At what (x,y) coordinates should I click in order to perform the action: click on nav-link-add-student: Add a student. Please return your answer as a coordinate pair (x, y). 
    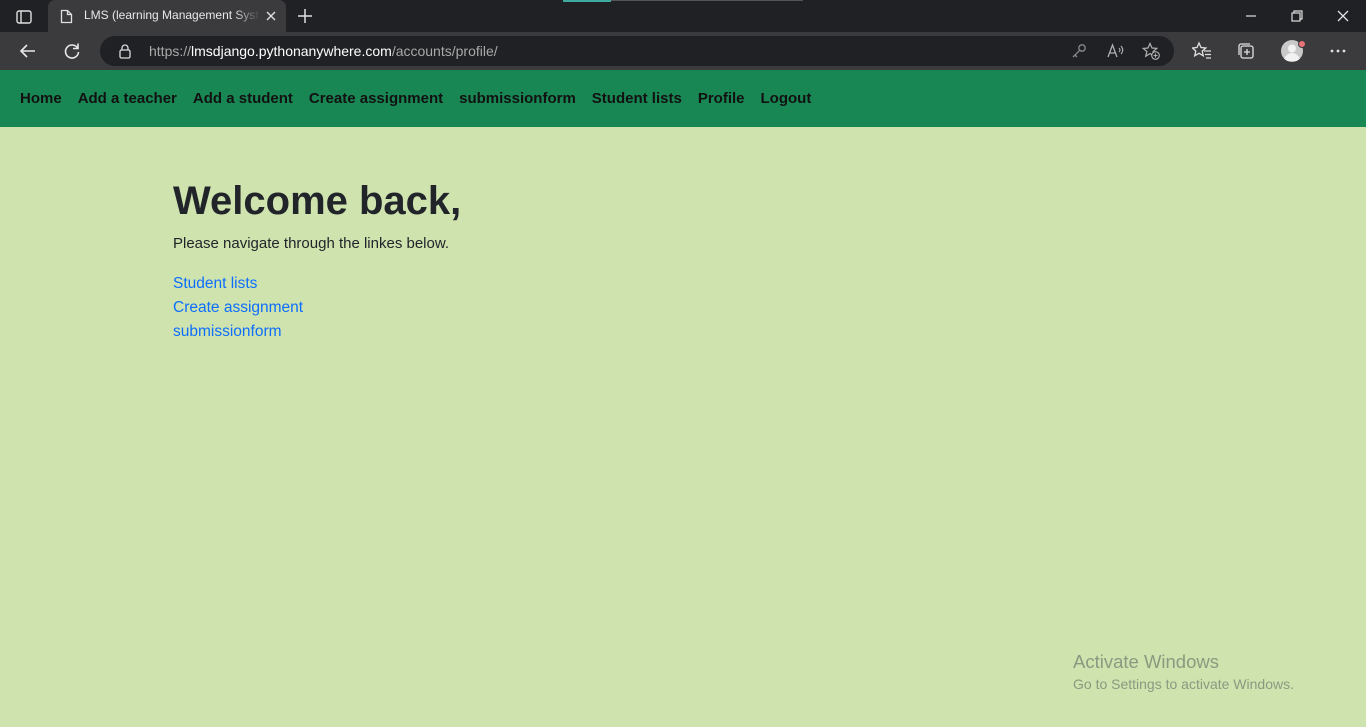
    Looking at the image, I should click on (243, 98).